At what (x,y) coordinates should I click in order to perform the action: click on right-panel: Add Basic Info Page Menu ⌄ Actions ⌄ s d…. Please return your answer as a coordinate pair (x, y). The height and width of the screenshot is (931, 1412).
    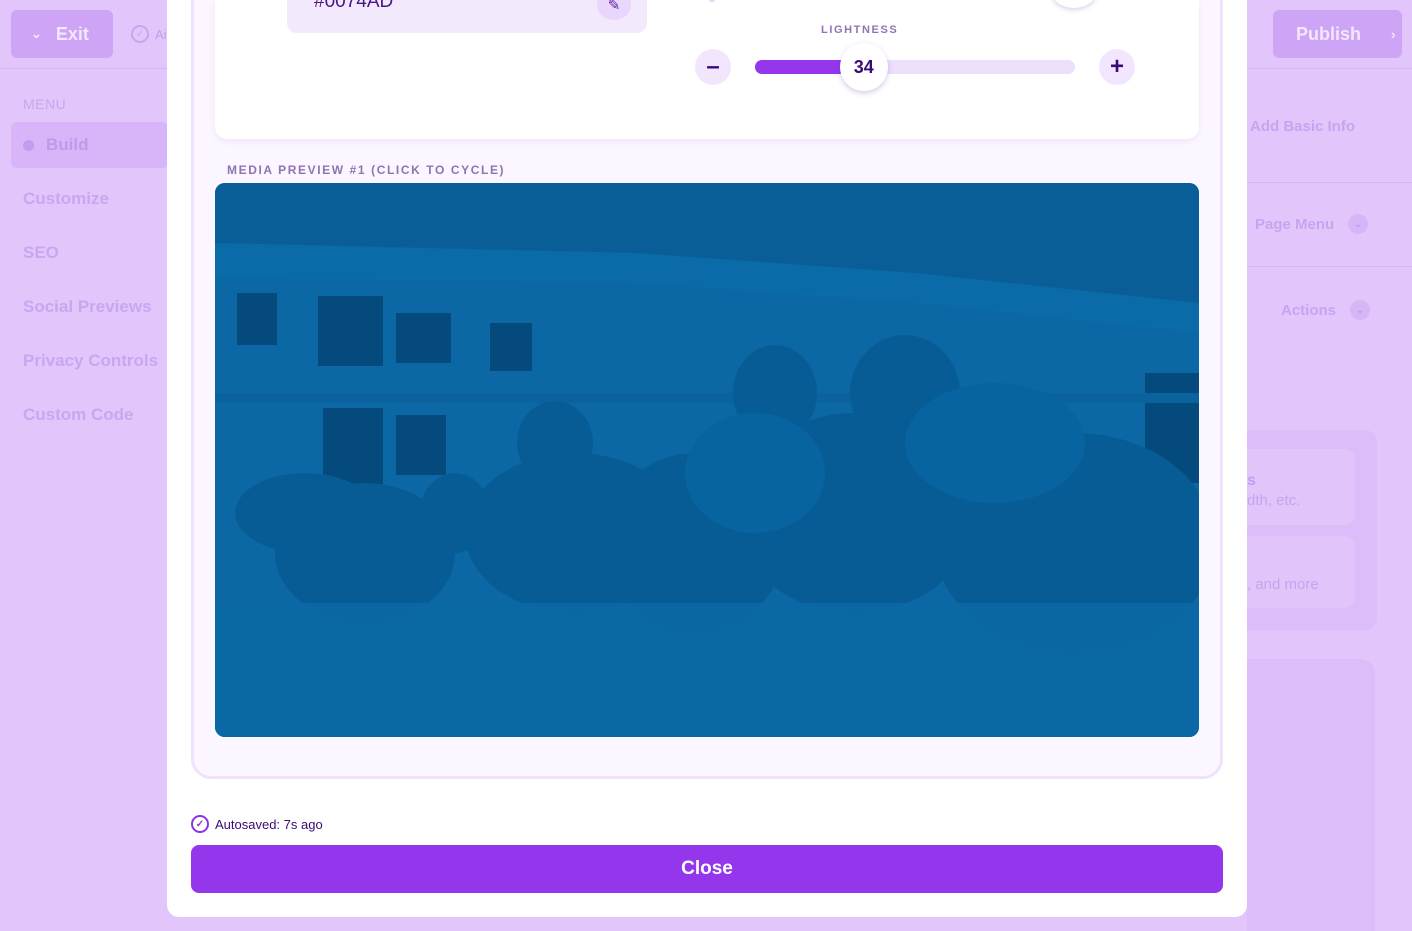
    Looking at the image, I should click on (1329, 500).